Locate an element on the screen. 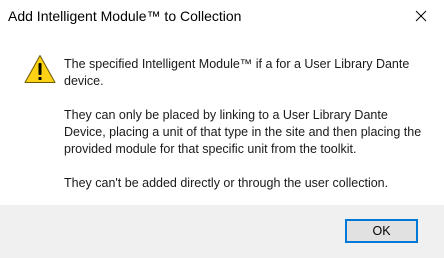  title-bar: Add Intelligent Module™ to Collection is located at coordinates (222, 16).